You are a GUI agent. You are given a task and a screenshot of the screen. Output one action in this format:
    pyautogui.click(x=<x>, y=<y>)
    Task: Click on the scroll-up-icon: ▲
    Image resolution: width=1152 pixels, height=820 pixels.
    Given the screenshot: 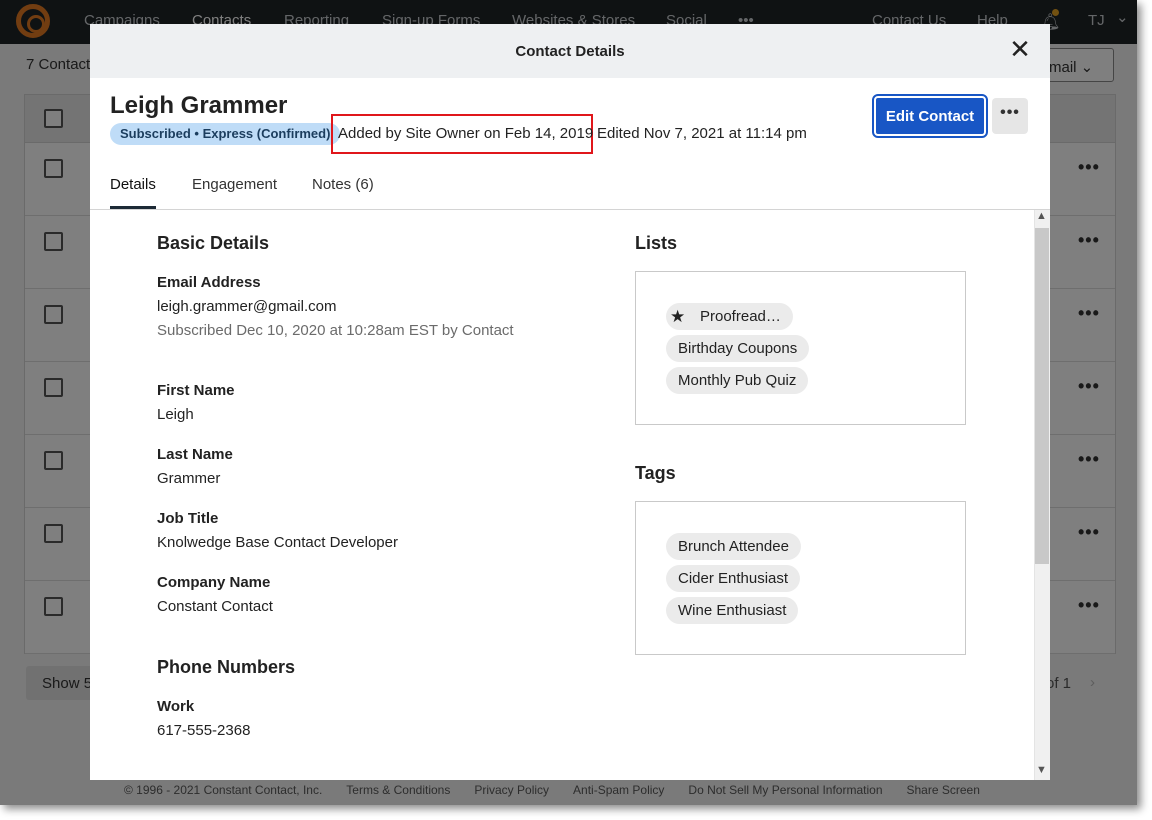 What is the action you would take?
    pyautogui.click(x=1041, y=216)
    